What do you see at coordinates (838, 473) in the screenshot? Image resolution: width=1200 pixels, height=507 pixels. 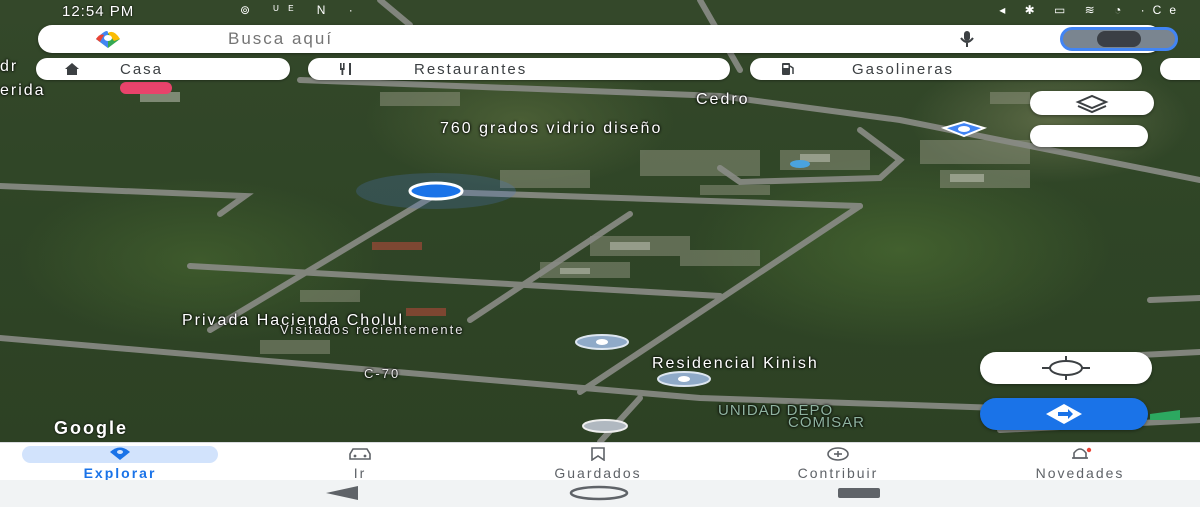 I see `nav-label: Contribuir` at bounding box center [838, 473].